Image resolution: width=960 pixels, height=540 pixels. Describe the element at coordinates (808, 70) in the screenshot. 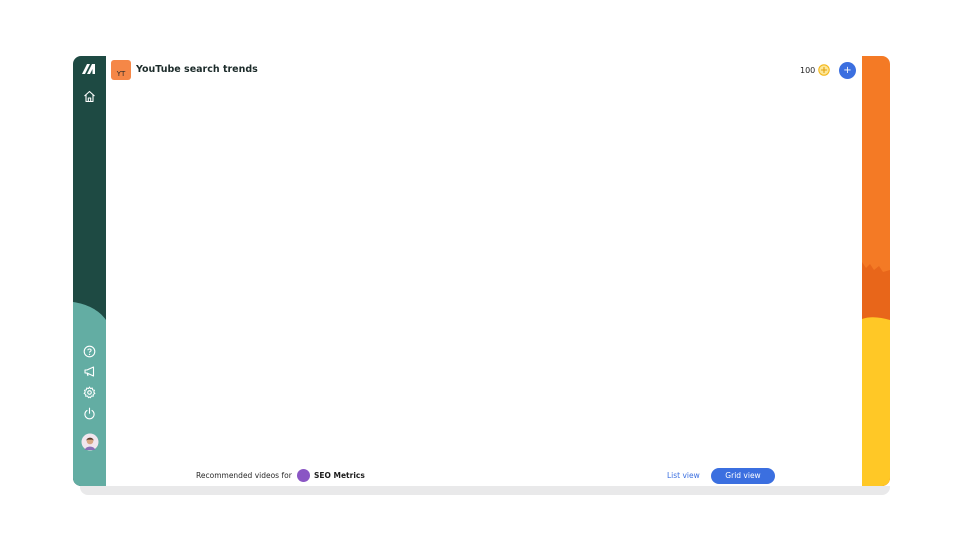

I see `credits-count: 100` at that location.